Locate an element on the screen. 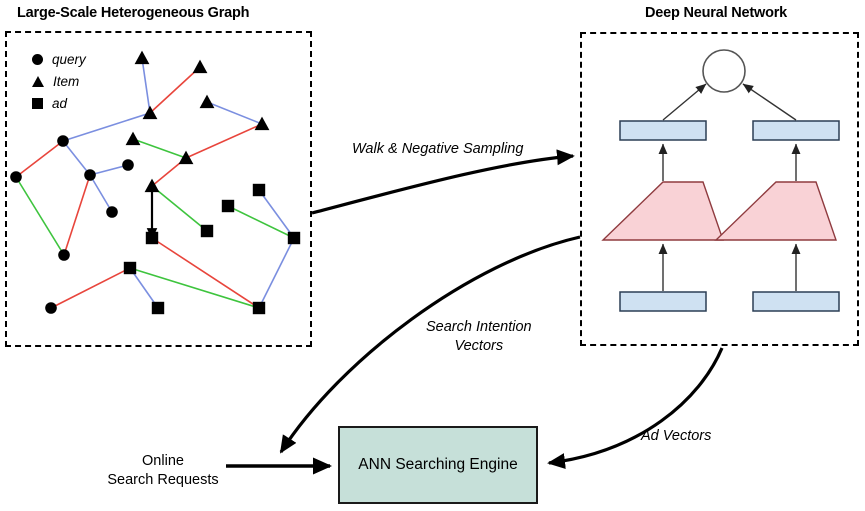 The width and height of the screenshot is (865, 511). ann-searching-engine-box: ANN Searching Engine is located at coordinates (438, 465).